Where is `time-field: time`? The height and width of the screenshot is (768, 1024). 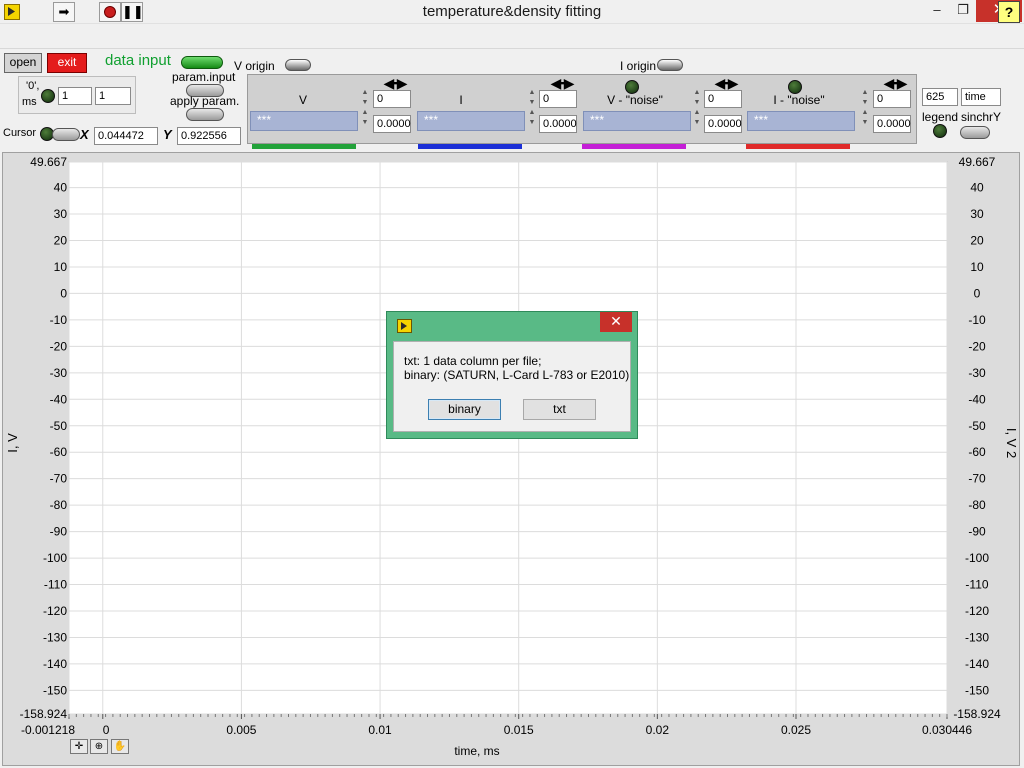
time-field: time is located at coordinates (981, 97).